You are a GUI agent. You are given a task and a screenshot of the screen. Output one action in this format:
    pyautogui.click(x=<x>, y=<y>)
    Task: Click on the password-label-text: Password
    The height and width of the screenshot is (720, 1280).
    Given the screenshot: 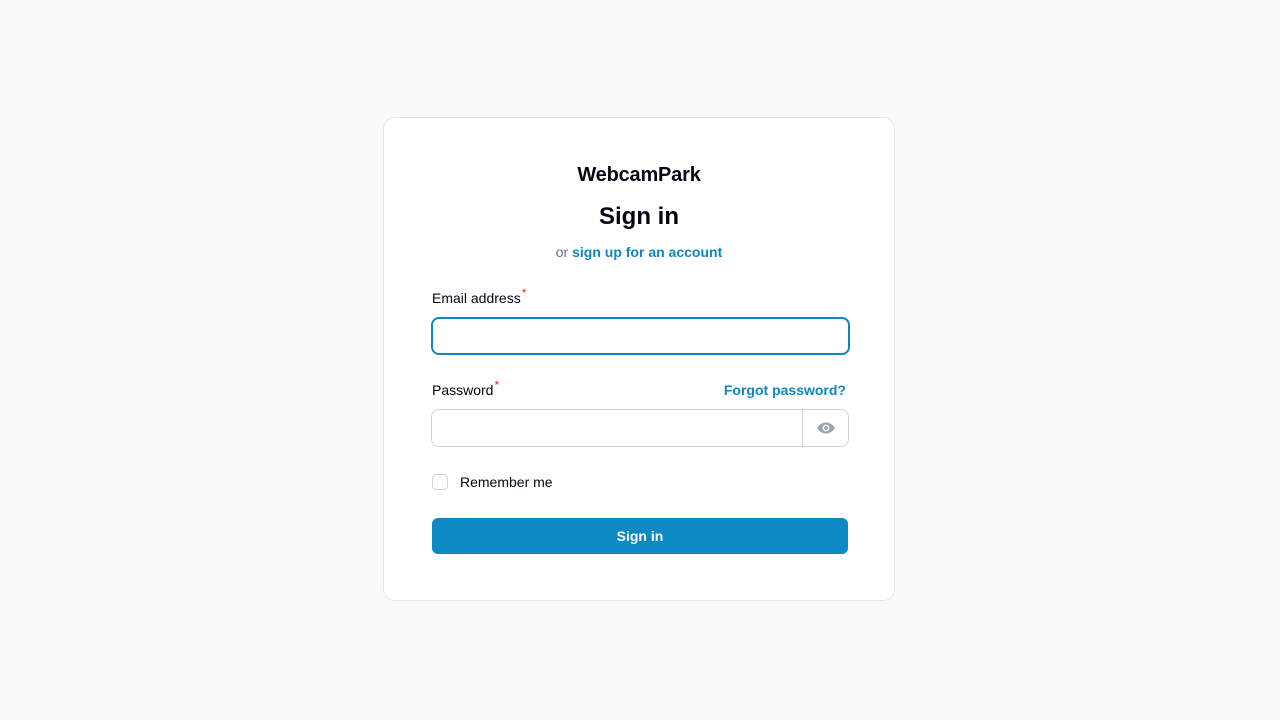 What is the action you would take?
    pyautogui.click(x=463, y=390)
    